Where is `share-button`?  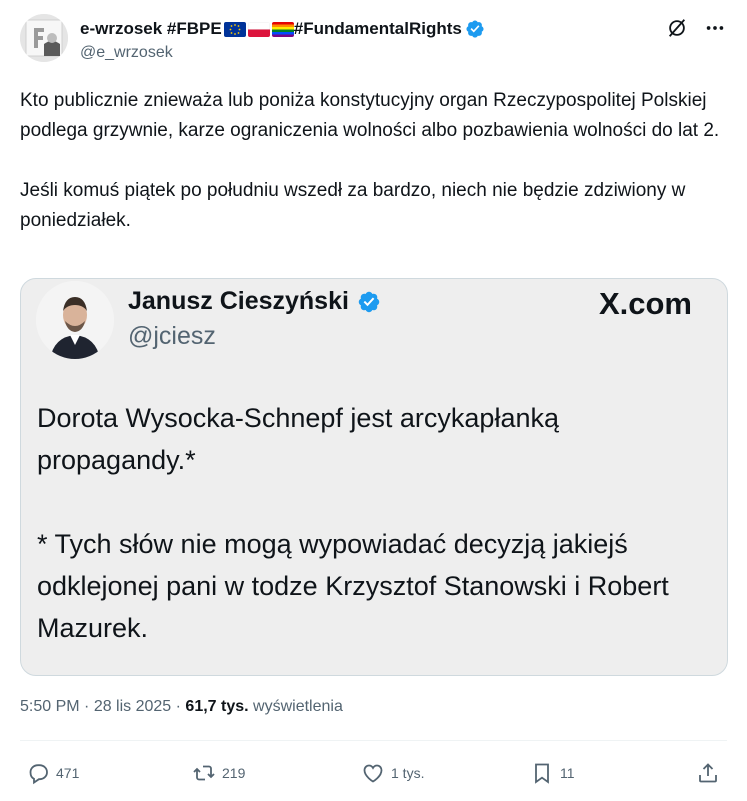 share-button is located at coordinates (711, 773).